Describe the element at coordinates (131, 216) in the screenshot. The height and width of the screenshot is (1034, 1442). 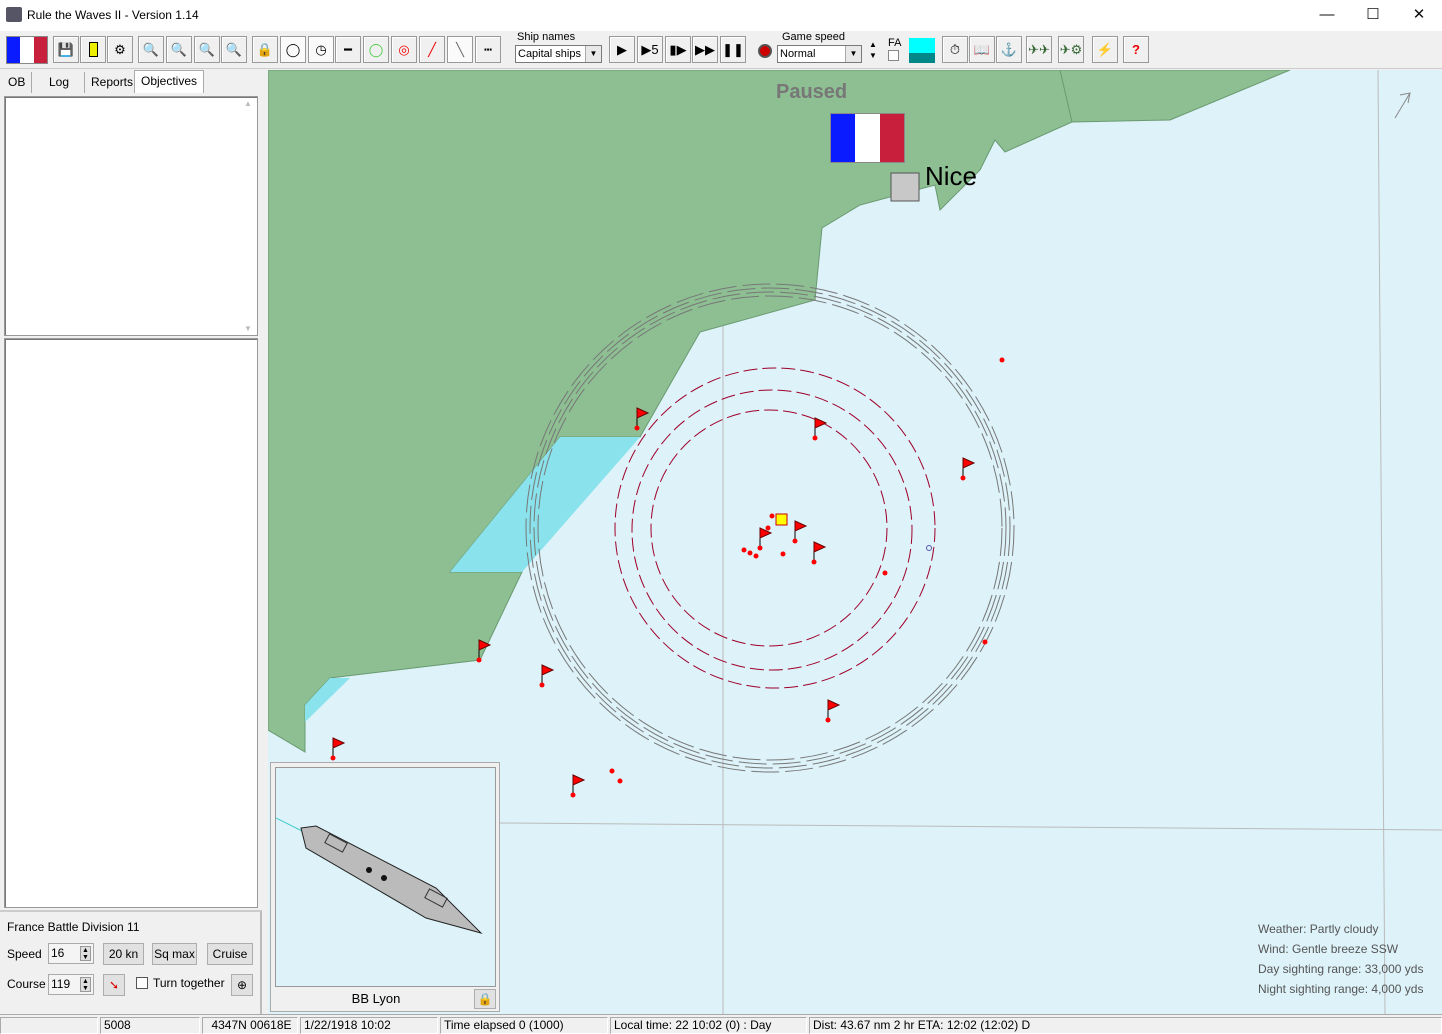
I see `objectives-list: ▲ ▼` at that location.